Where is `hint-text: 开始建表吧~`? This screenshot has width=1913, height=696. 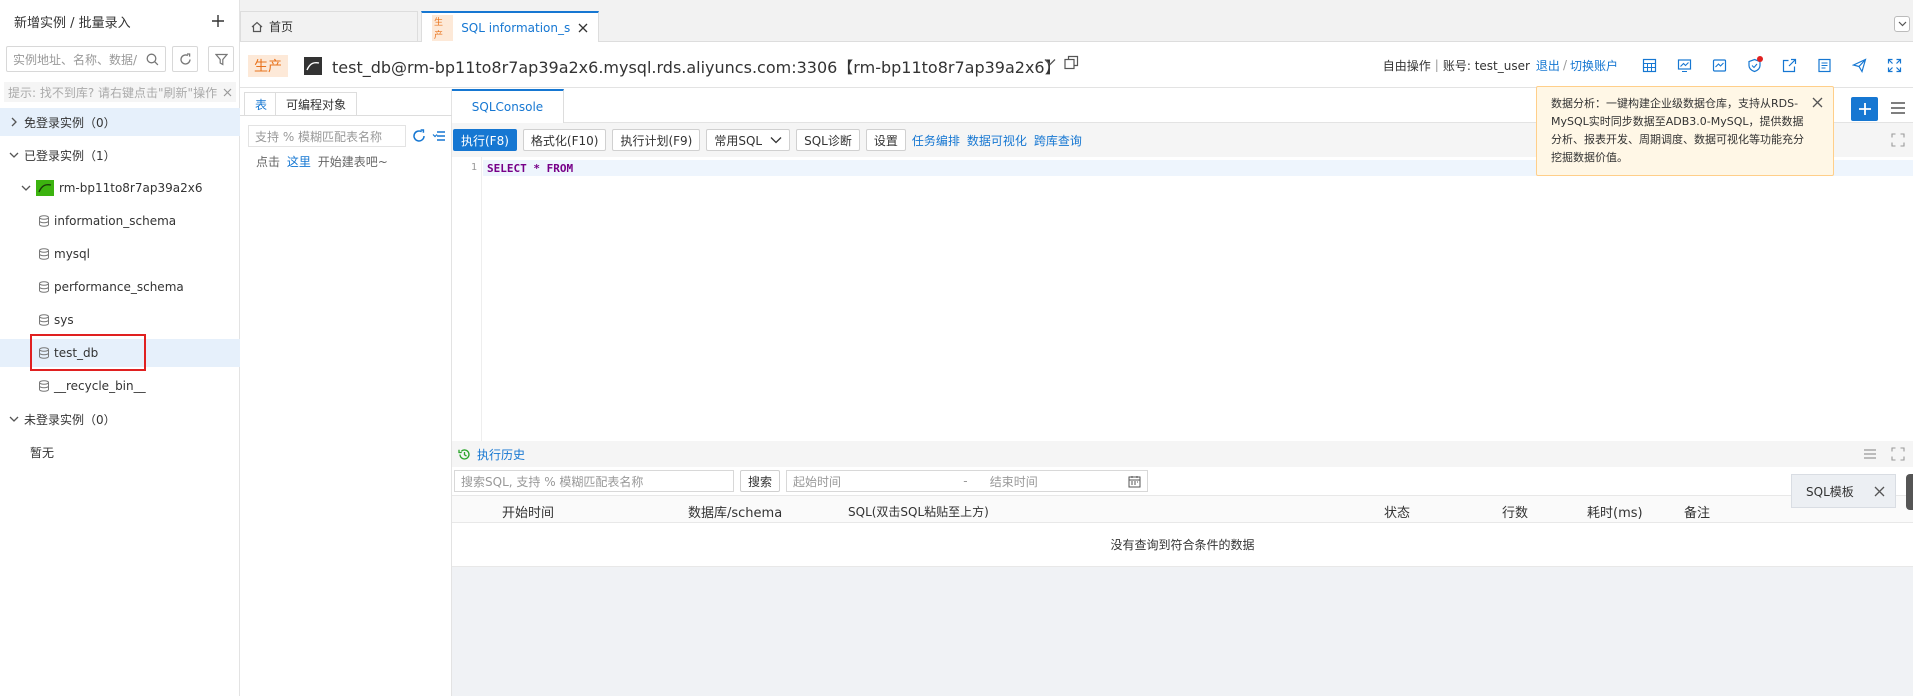
hint-text: 开始建表吧~ is located at coordinates (352, 162).